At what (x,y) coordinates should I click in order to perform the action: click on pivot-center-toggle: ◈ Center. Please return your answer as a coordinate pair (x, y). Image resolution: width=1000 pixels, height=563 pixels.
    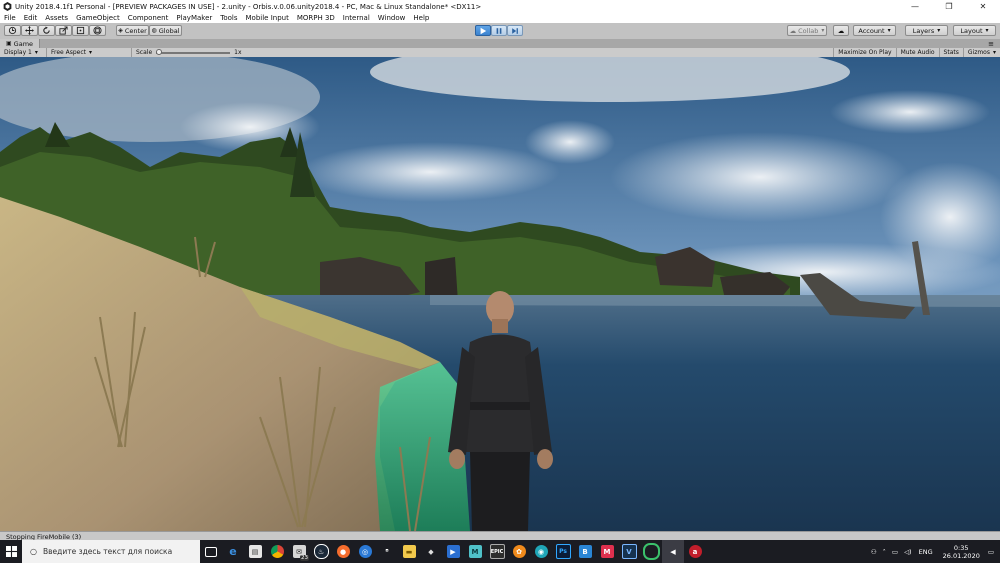
    Looking at the image, I should click on (132, 30).